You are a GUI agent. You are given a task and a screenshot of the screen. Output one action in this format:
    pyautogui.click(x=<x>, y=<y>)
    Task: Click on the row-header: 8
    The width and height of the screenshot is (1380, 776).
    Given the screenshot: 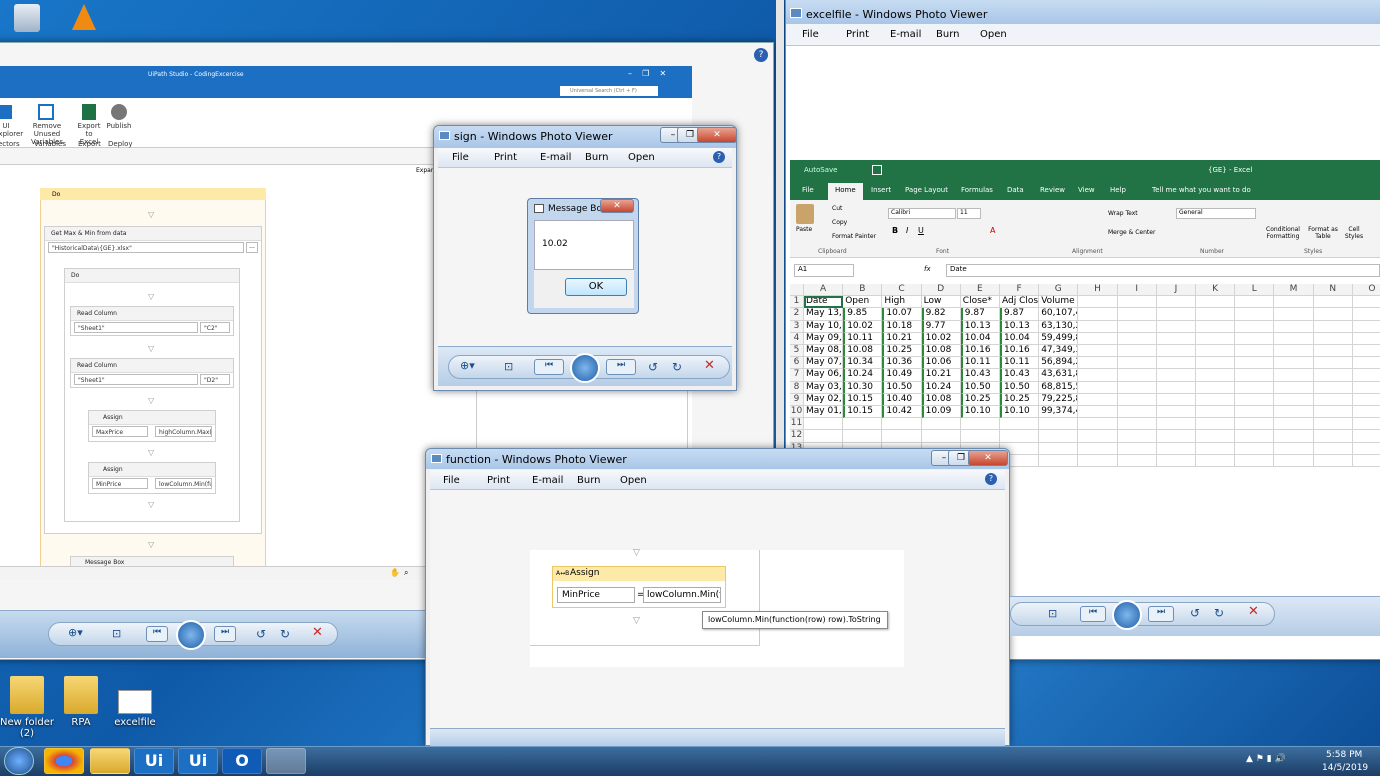 What is the action you would take?
    pyautogui.click(x=797, y=387)
    